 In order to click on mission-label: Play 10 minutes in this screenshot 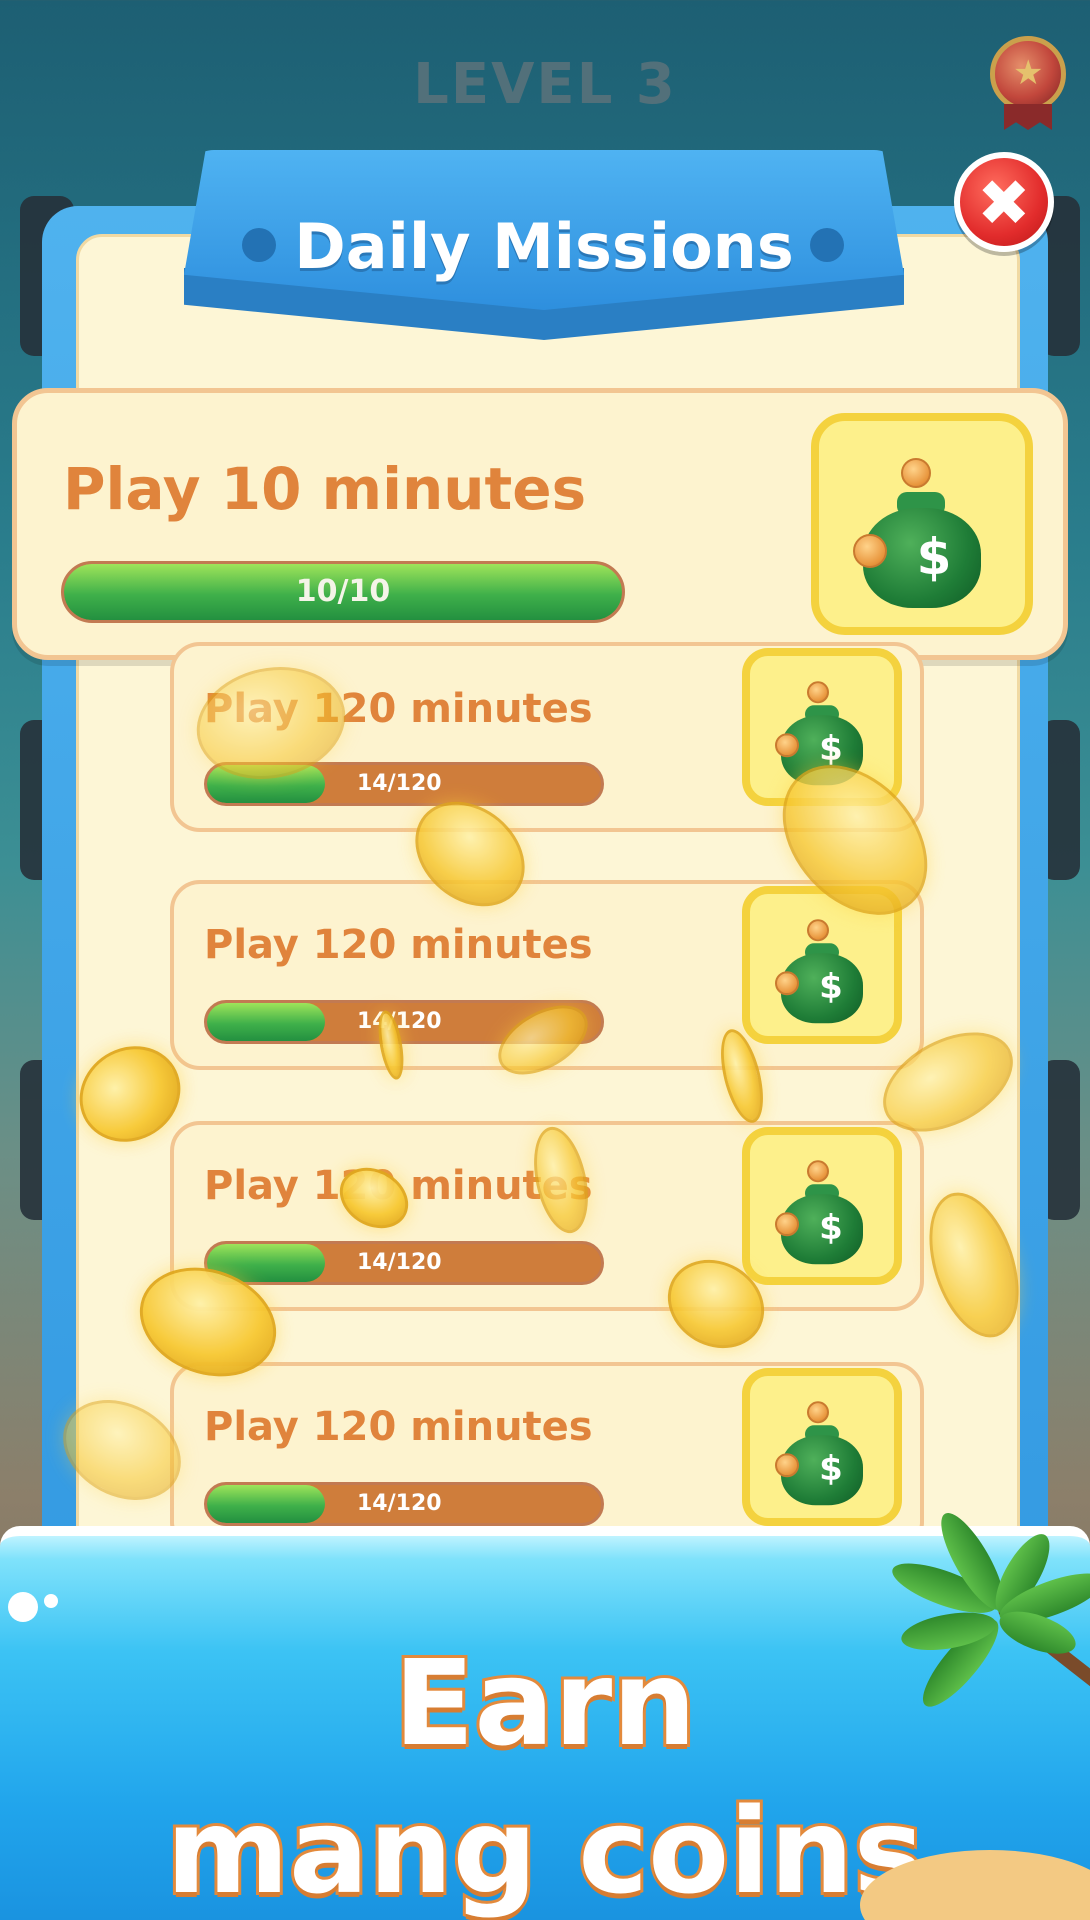, I will do `click(325, 489)`.